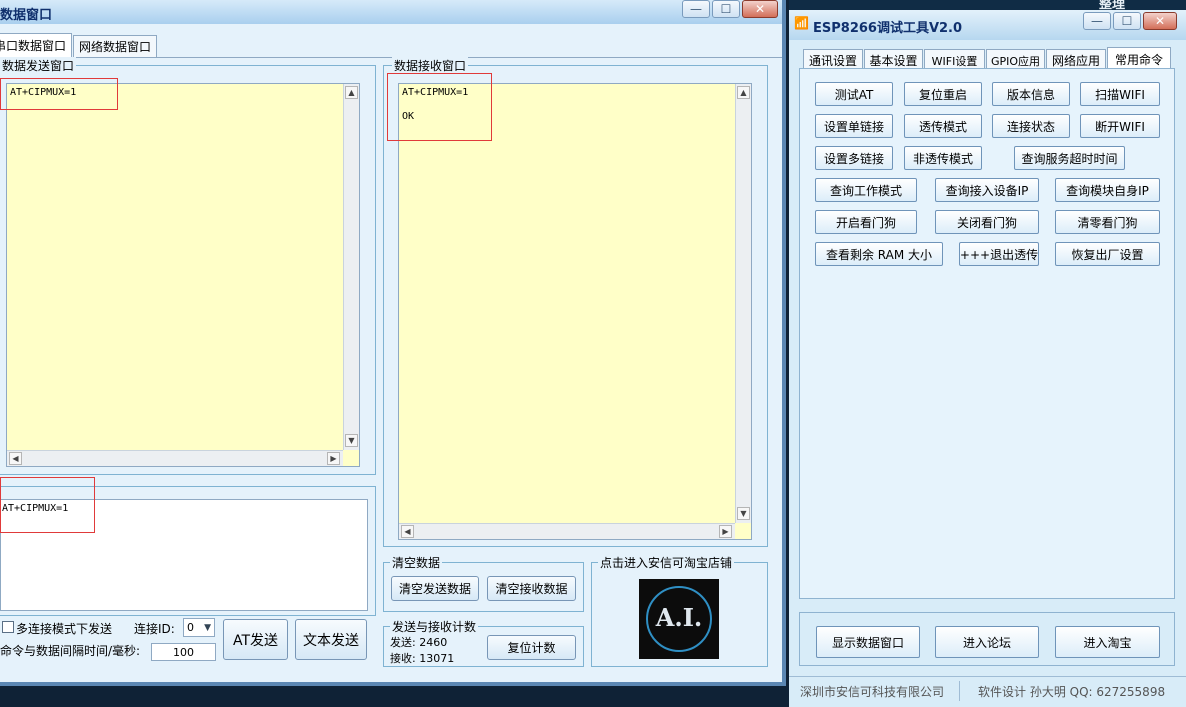 The height and width of the screenshot is (707, 1186). What do you see at coordinates (987, 190) in the screenshot?
I see `query-connected-device-ip-button: 查询接入设备IP` at bounding box center [987, 190].